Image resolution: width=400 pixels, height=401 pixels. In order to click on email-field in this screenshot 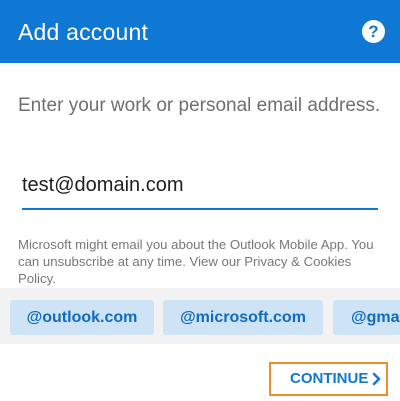, I will do `click(200, 188)`.